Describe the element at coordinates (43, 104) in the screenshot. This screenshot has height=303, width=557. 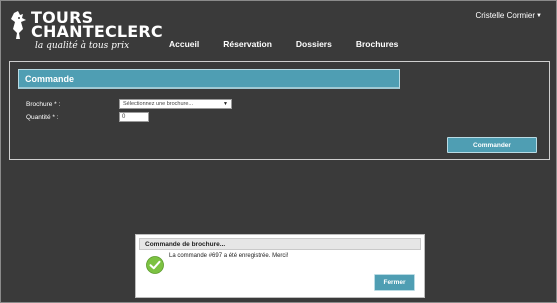
I see `brochure-label: Brochure * :` at that location.